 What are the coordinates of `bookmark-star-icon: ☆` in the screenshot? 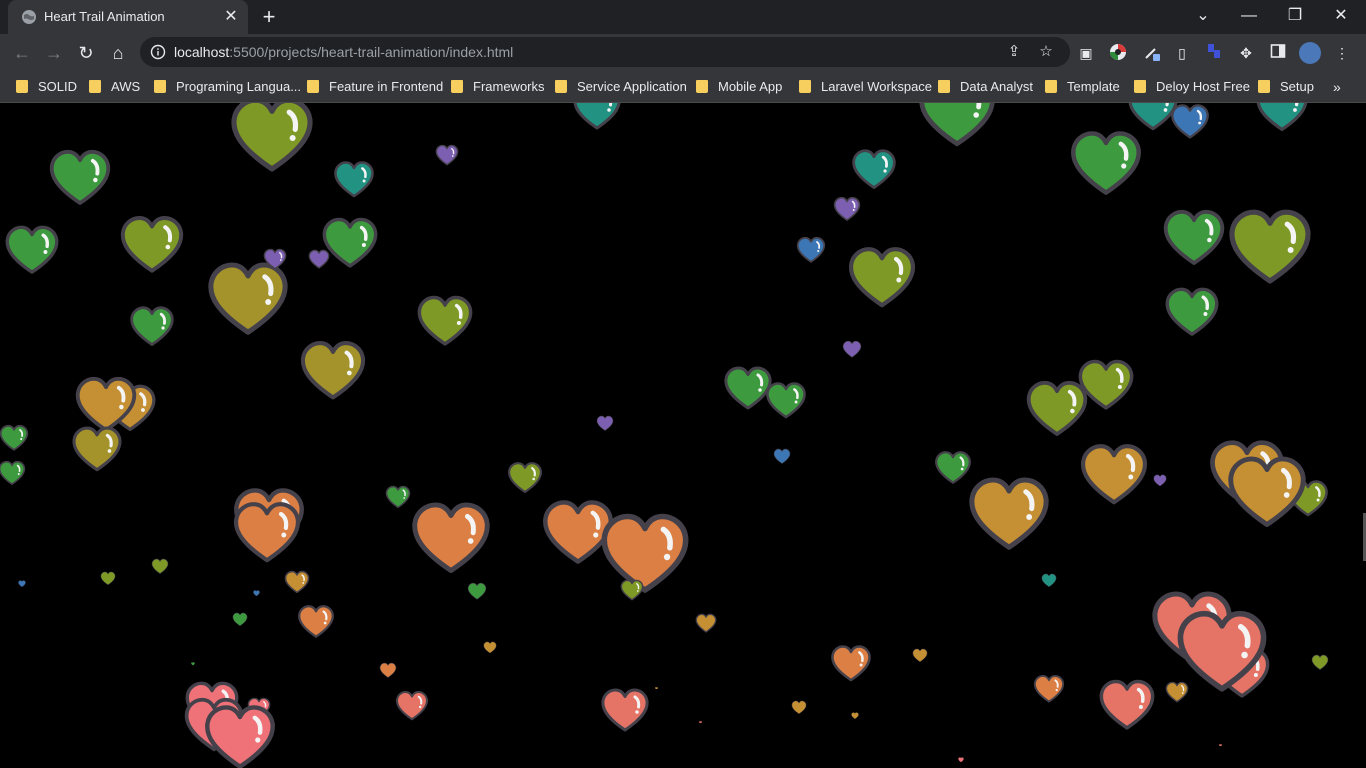 It's located at (1046, 52).